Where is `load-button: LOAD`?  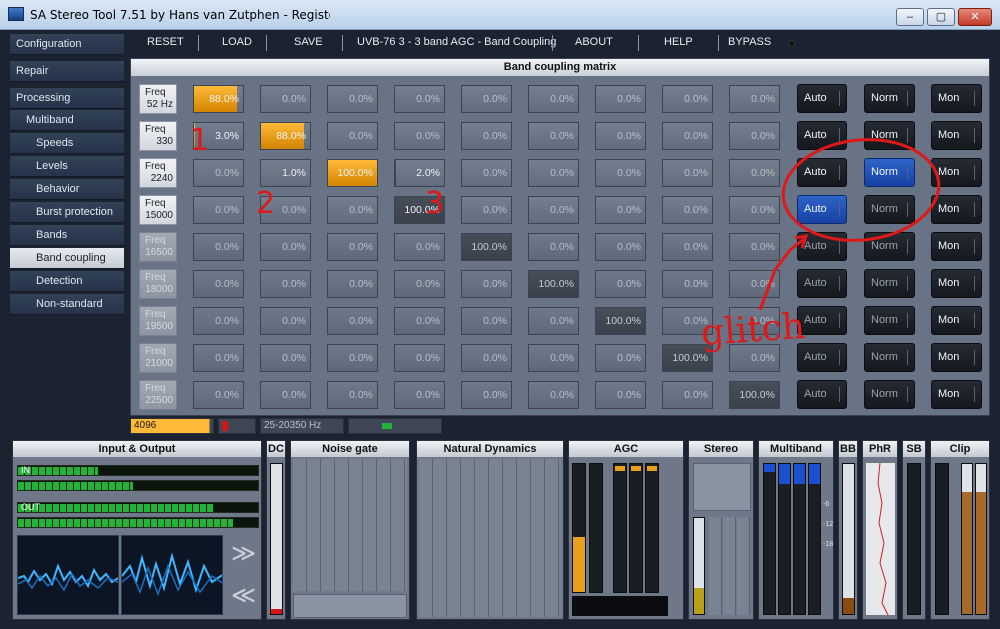
load-button: LOAD is located at coordinates (237, 42).